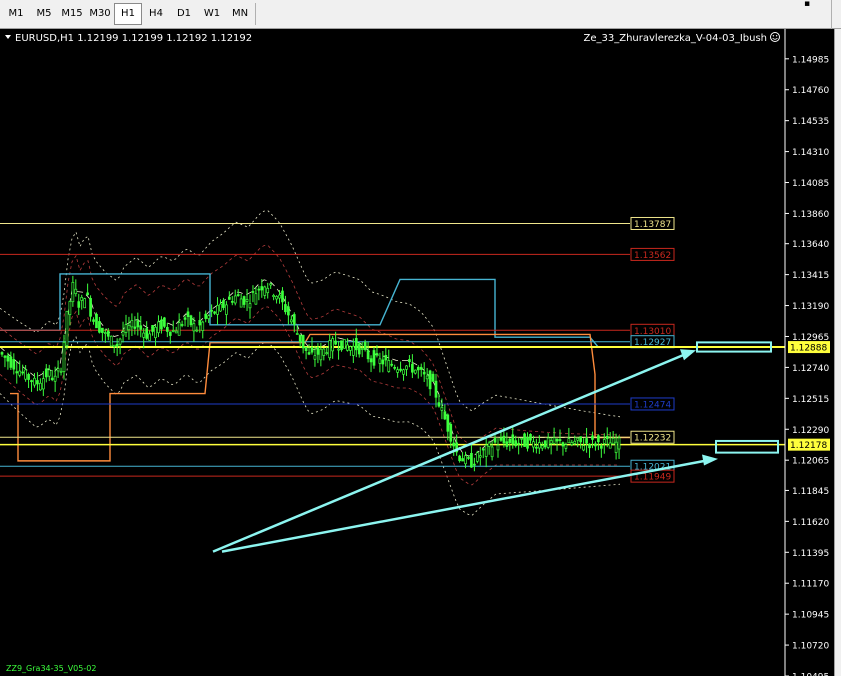 The width and height of the screenshot is (841, 676). Describe the element at coordinates (810, 153) in the screenshot. I see `price-tick-label: 1.14310` at that location.